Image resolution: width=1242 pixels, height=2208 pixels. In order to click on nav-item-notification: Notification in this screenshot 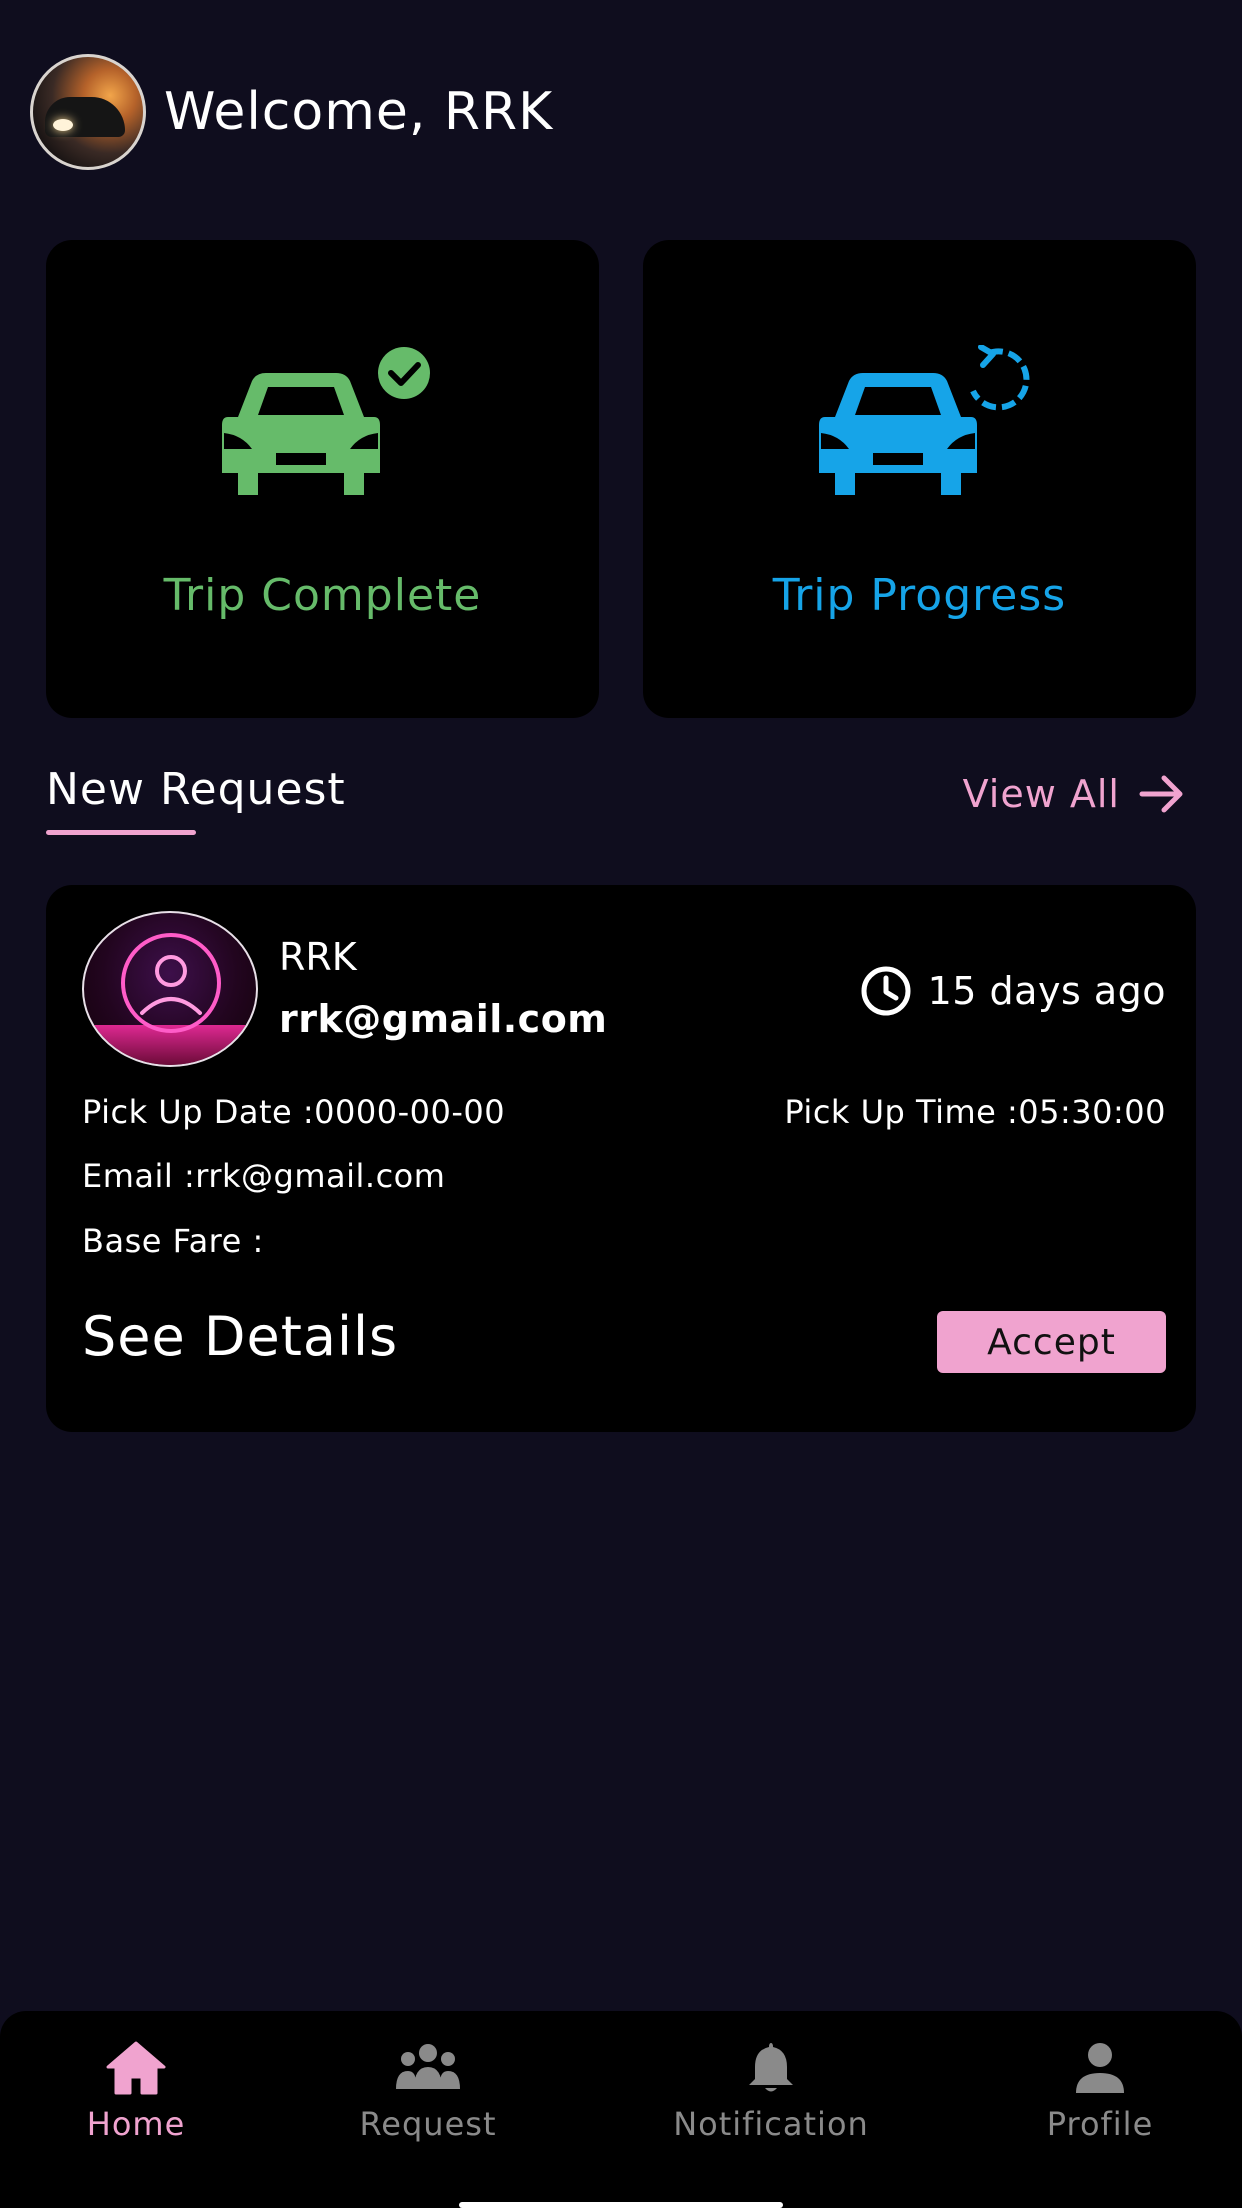, I will do `click(771, 2091)`.